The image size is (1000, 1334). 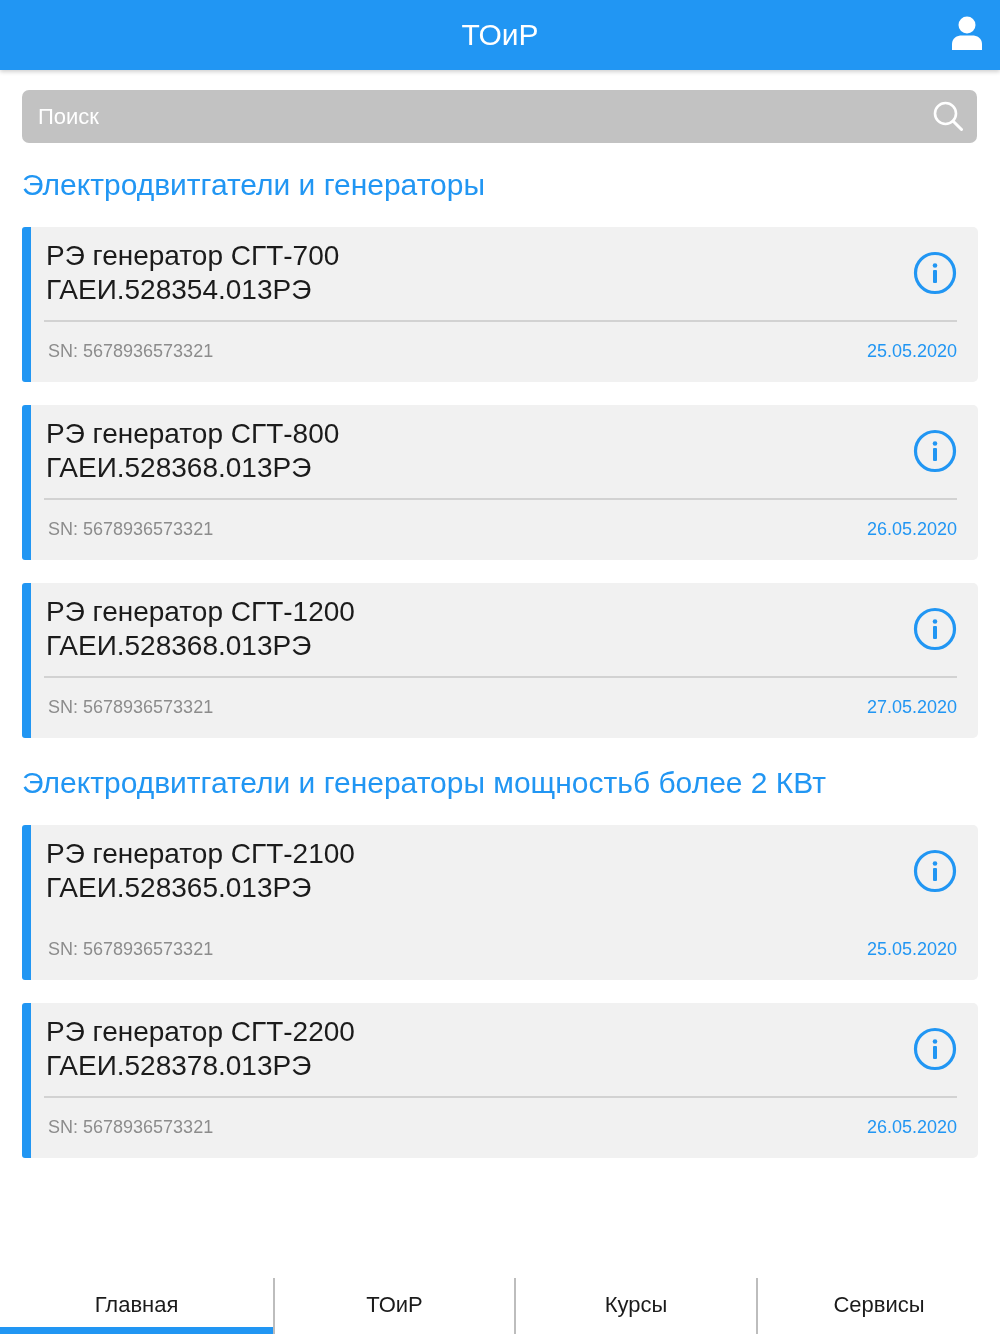 I want to click on document-code: ГАЕИ.528354.013РЭ, so click(x=179, y=290).